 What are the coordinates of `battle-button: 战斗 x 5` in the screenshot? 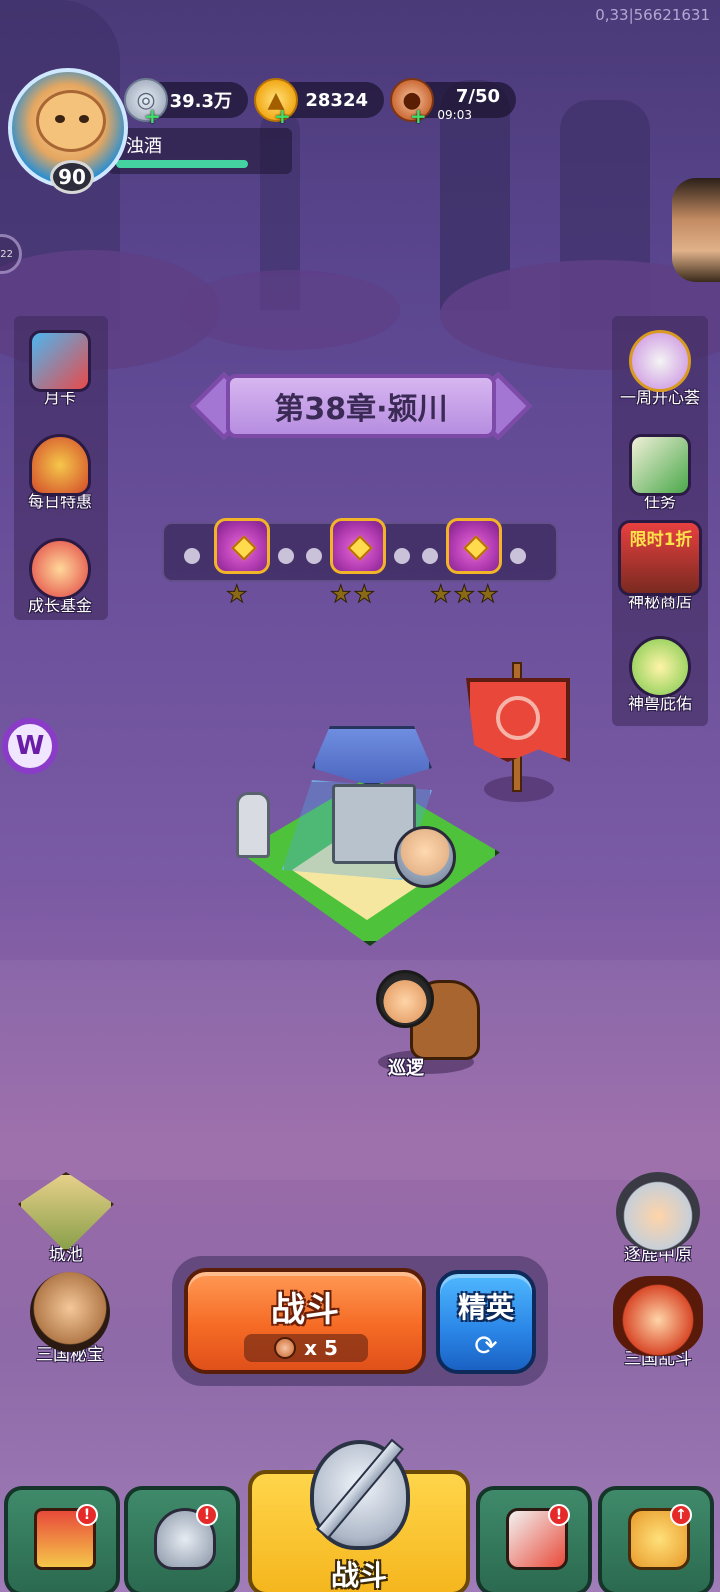 It's located at (305, 1321).